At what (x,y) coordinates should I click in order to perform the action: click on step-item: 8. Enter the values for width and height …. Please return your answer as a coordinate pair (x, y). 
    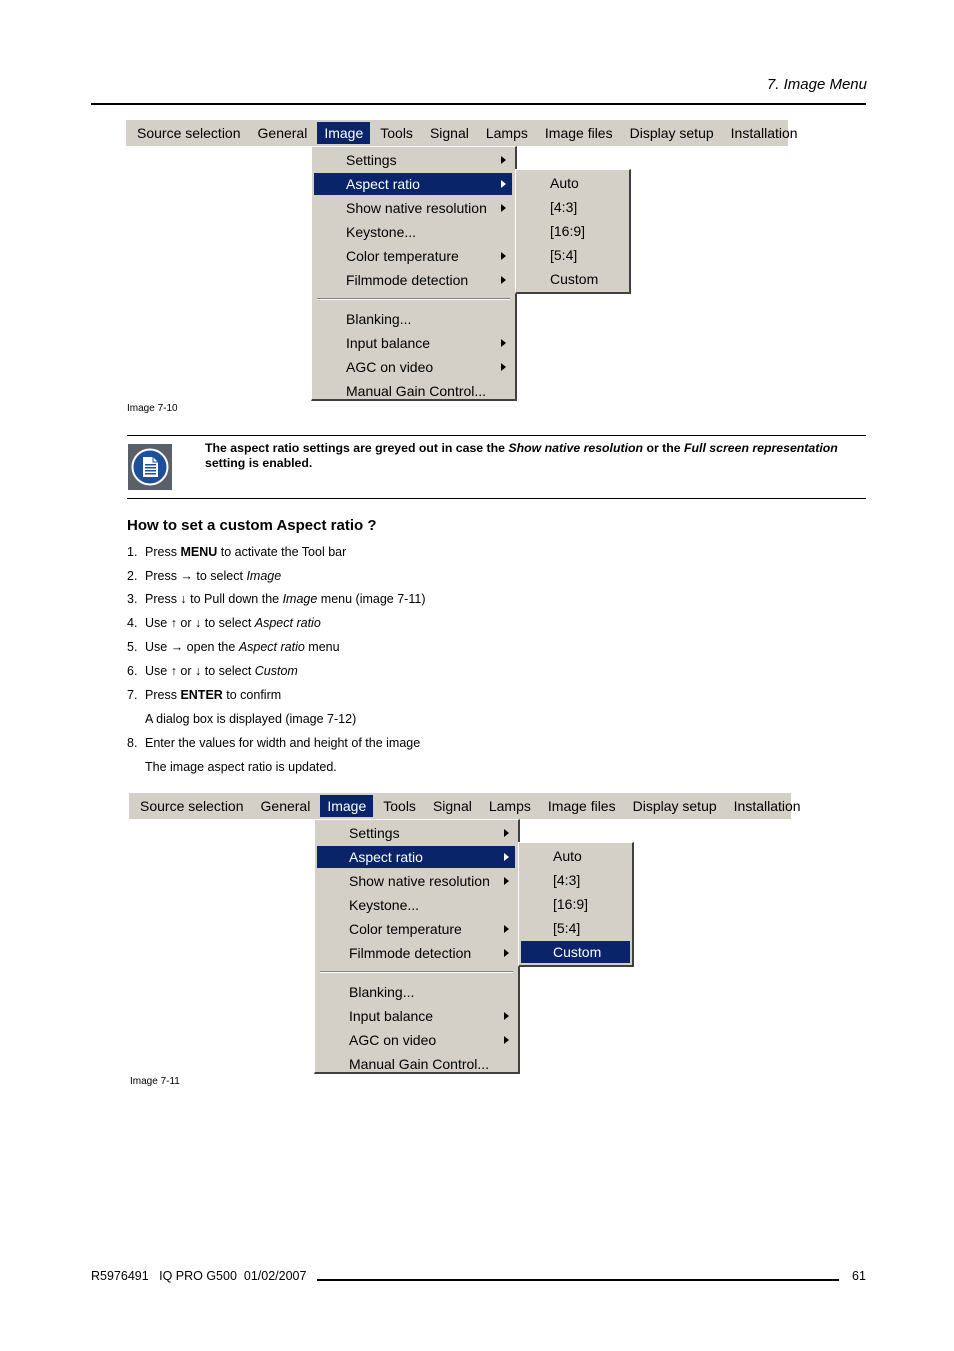
    Looking at the image, I should click on (273, 743).